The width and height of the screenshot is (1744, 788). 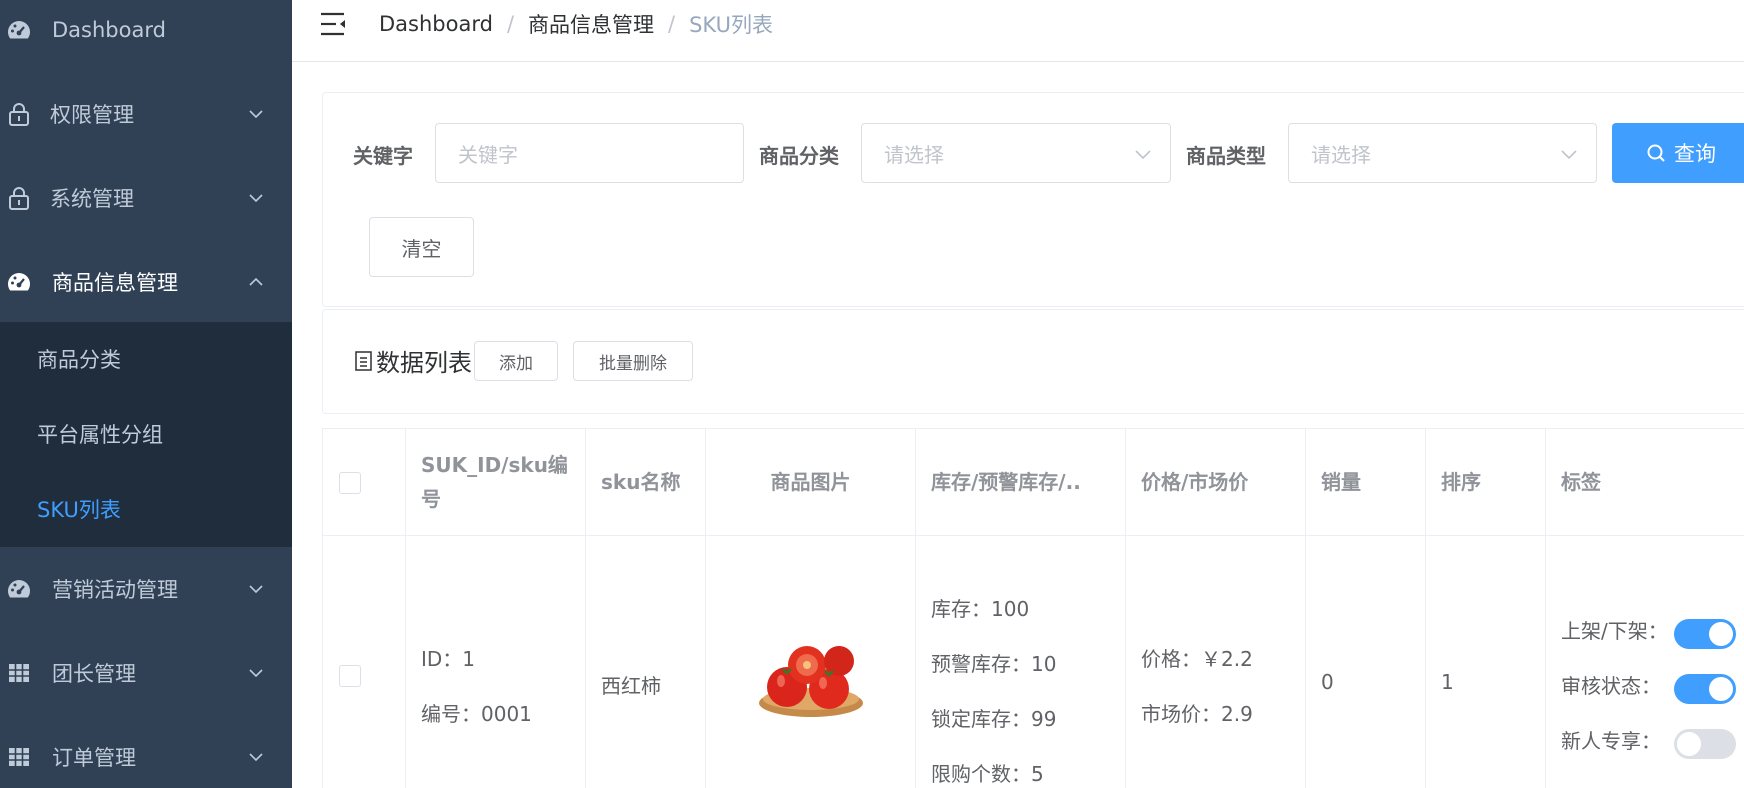 What do you see at coordinates (1581, 482) in the screenshot?
I see `column-header-label: 标签` at bounding box center [1581, 482].